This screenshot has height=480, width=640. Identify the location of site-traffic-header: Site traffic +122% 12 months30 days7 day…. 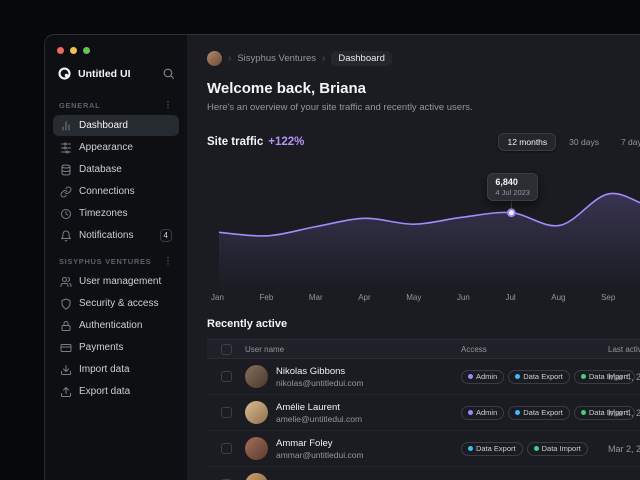
(423, 142).